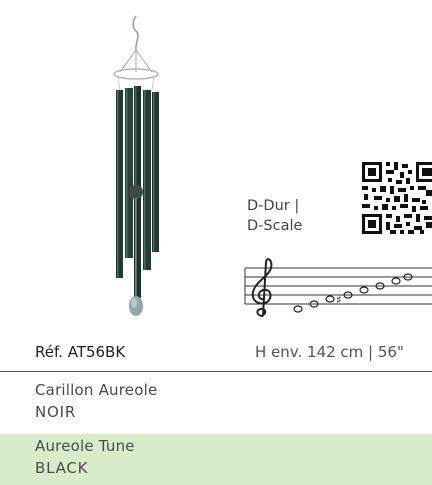 The image size is (432, 485). I want to click on wind-chime-image, so click(141, 171).